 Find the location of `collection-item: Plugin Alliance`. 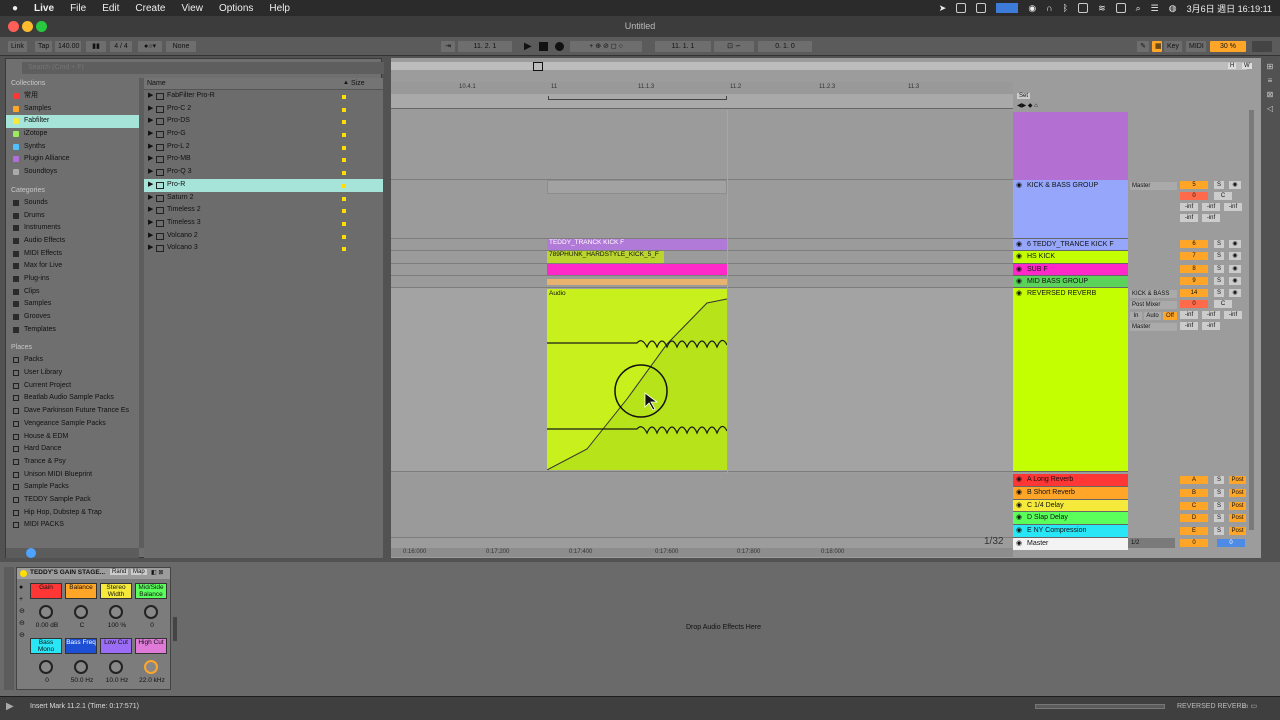

collection-item: Plugin Alliance is located at coordinates (72, 159).